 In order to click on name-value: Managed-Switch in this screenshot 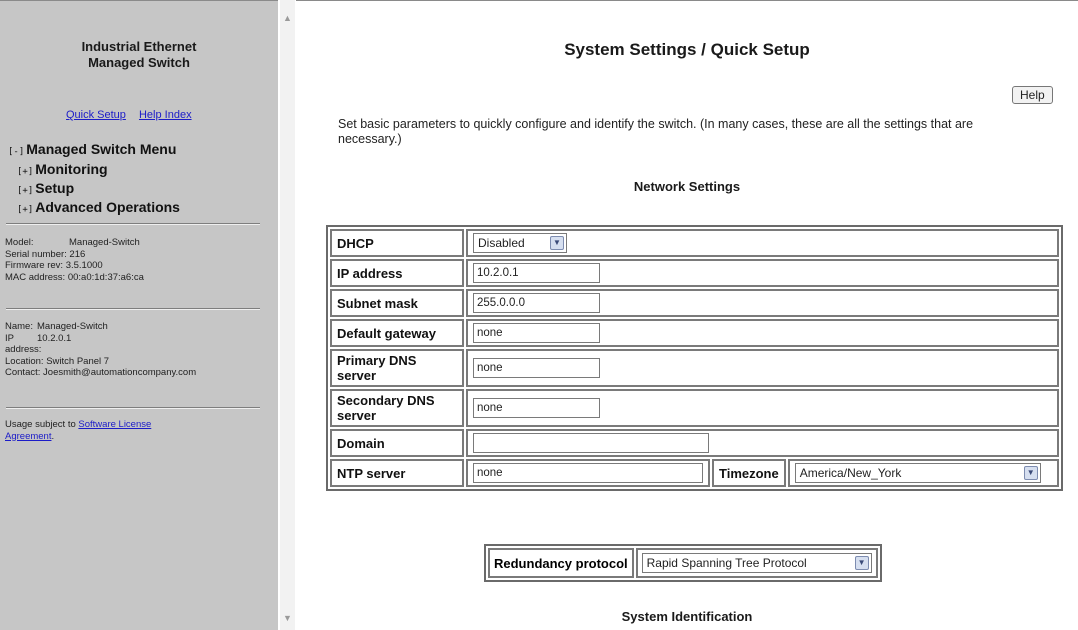, I will do `click(72, 326)`.